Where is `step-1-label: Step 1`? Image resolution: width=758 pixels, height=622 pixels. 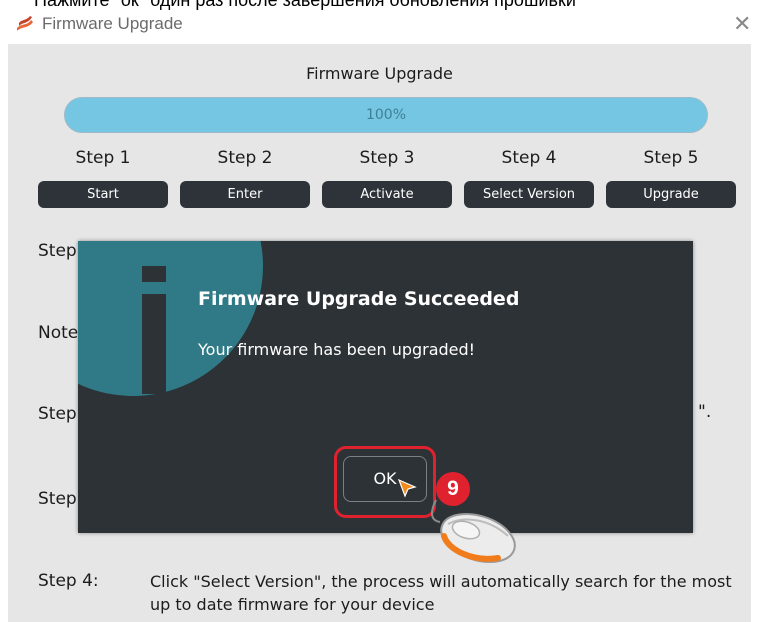
step-1-label: Step 1 is located at coordinates (103, 158).